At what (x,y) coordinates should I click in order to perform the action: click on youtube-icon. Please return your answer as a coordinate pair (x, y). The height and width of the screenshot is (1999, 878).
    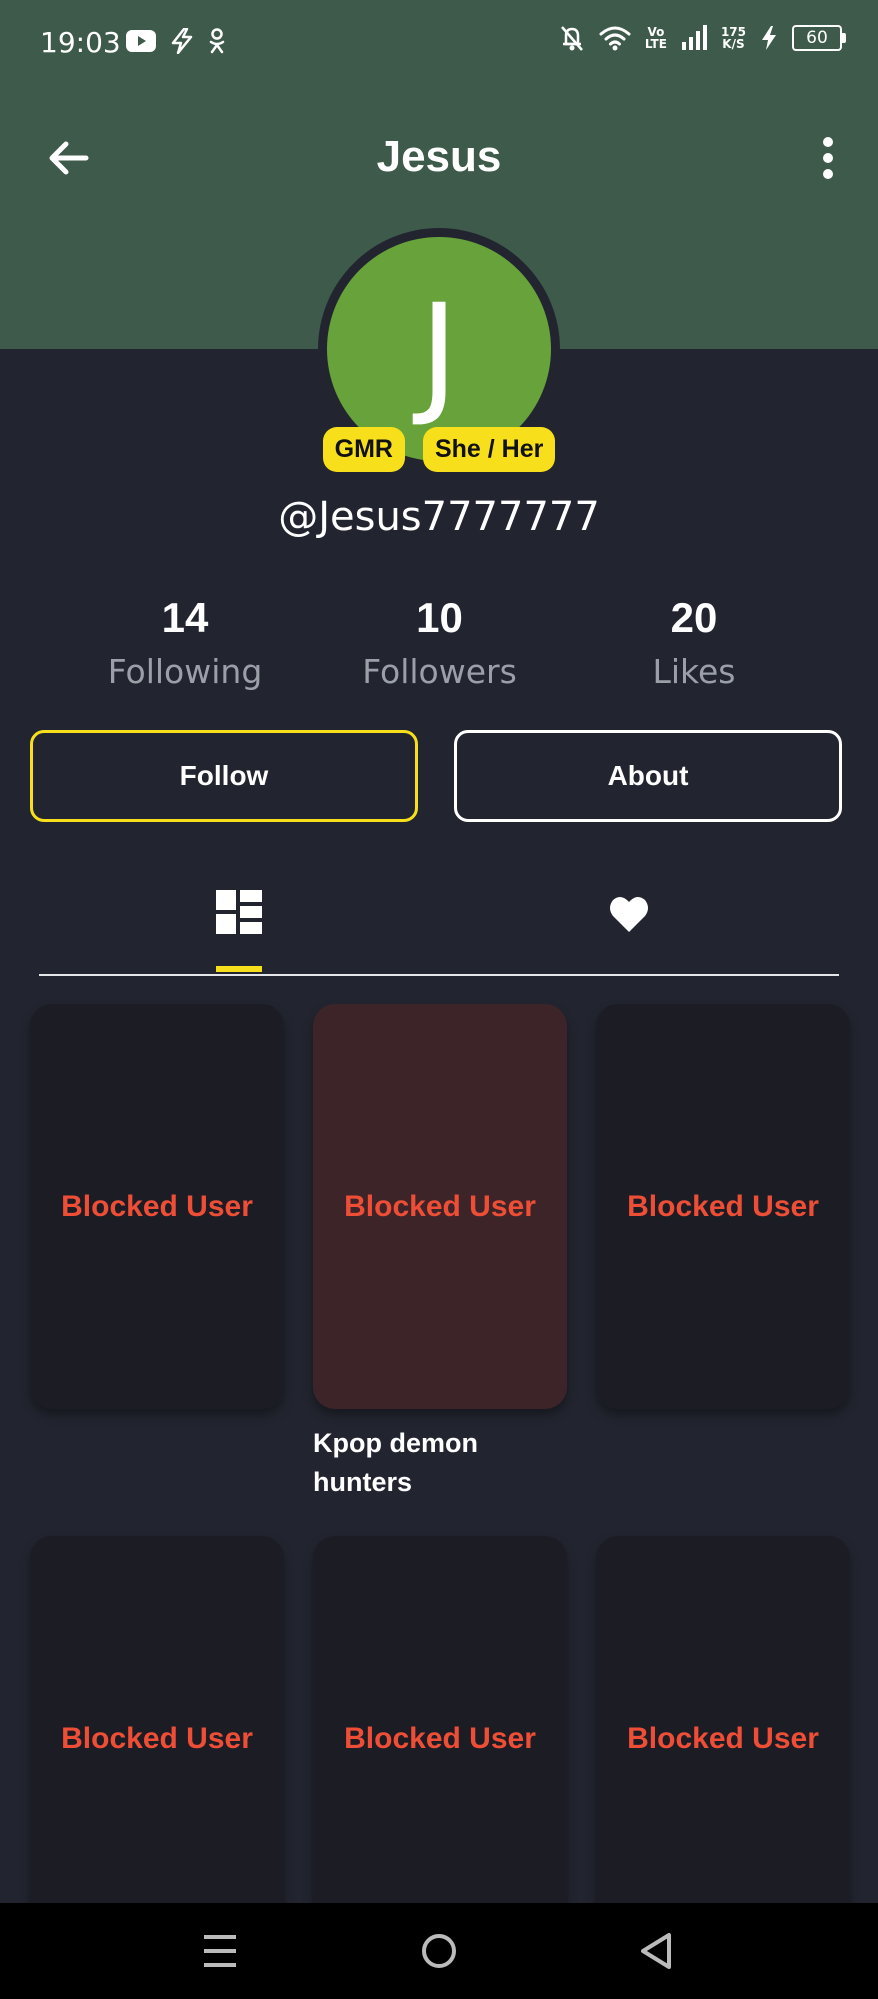
    Looking at the image, I should click on (141, 41).